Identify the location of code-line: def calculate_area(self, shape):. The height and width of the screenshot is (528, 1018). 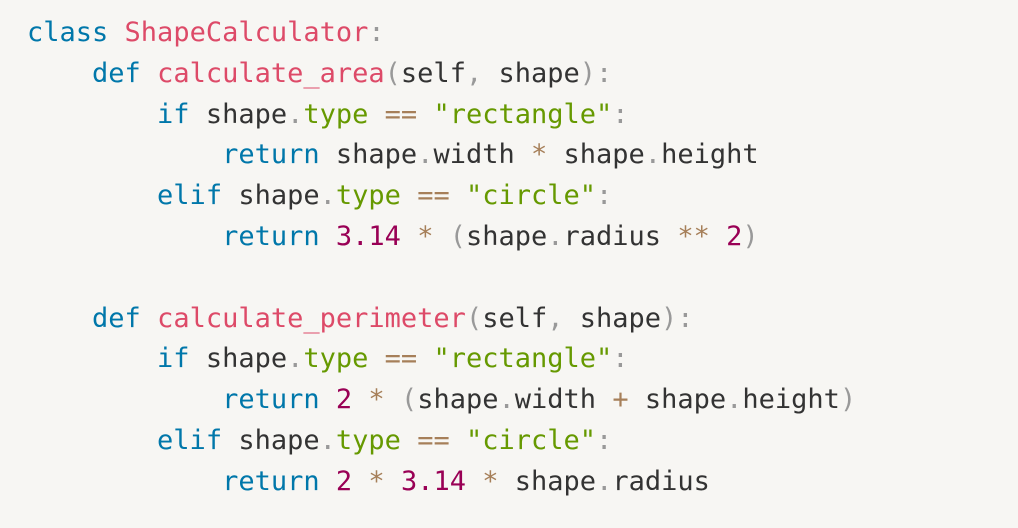
(522, 74).